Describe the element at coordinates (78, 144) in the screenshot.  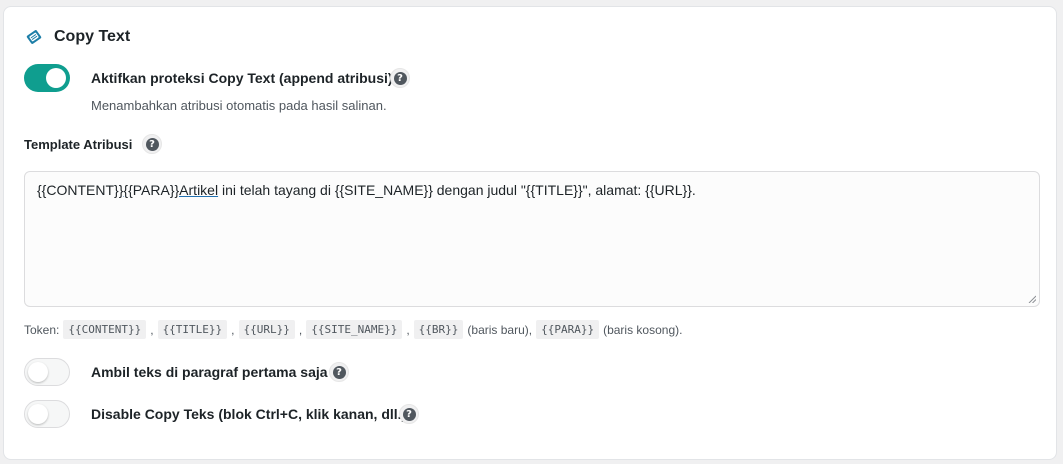
I see `template-label: Template Atribusi` at that location.